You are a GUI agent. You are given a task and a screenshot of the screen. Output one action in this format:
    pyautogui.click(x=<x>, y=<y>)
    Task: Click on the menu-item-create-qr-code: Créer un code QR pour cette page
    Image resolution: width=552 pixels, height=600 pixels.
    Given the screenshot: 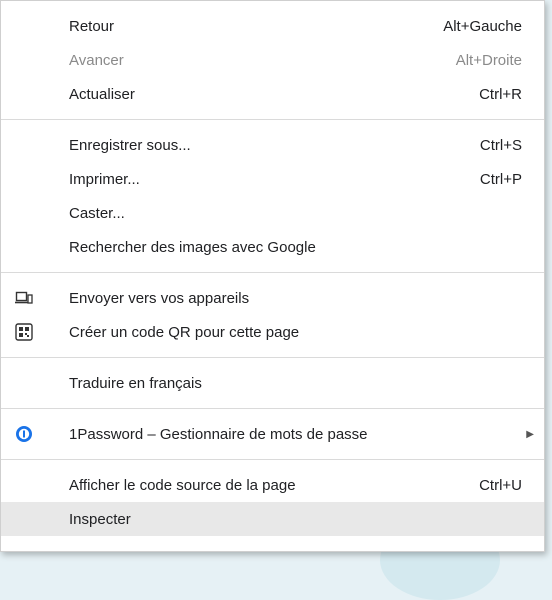 What is the action you would take?
    pyautogui.click(x=272, y=332)
    